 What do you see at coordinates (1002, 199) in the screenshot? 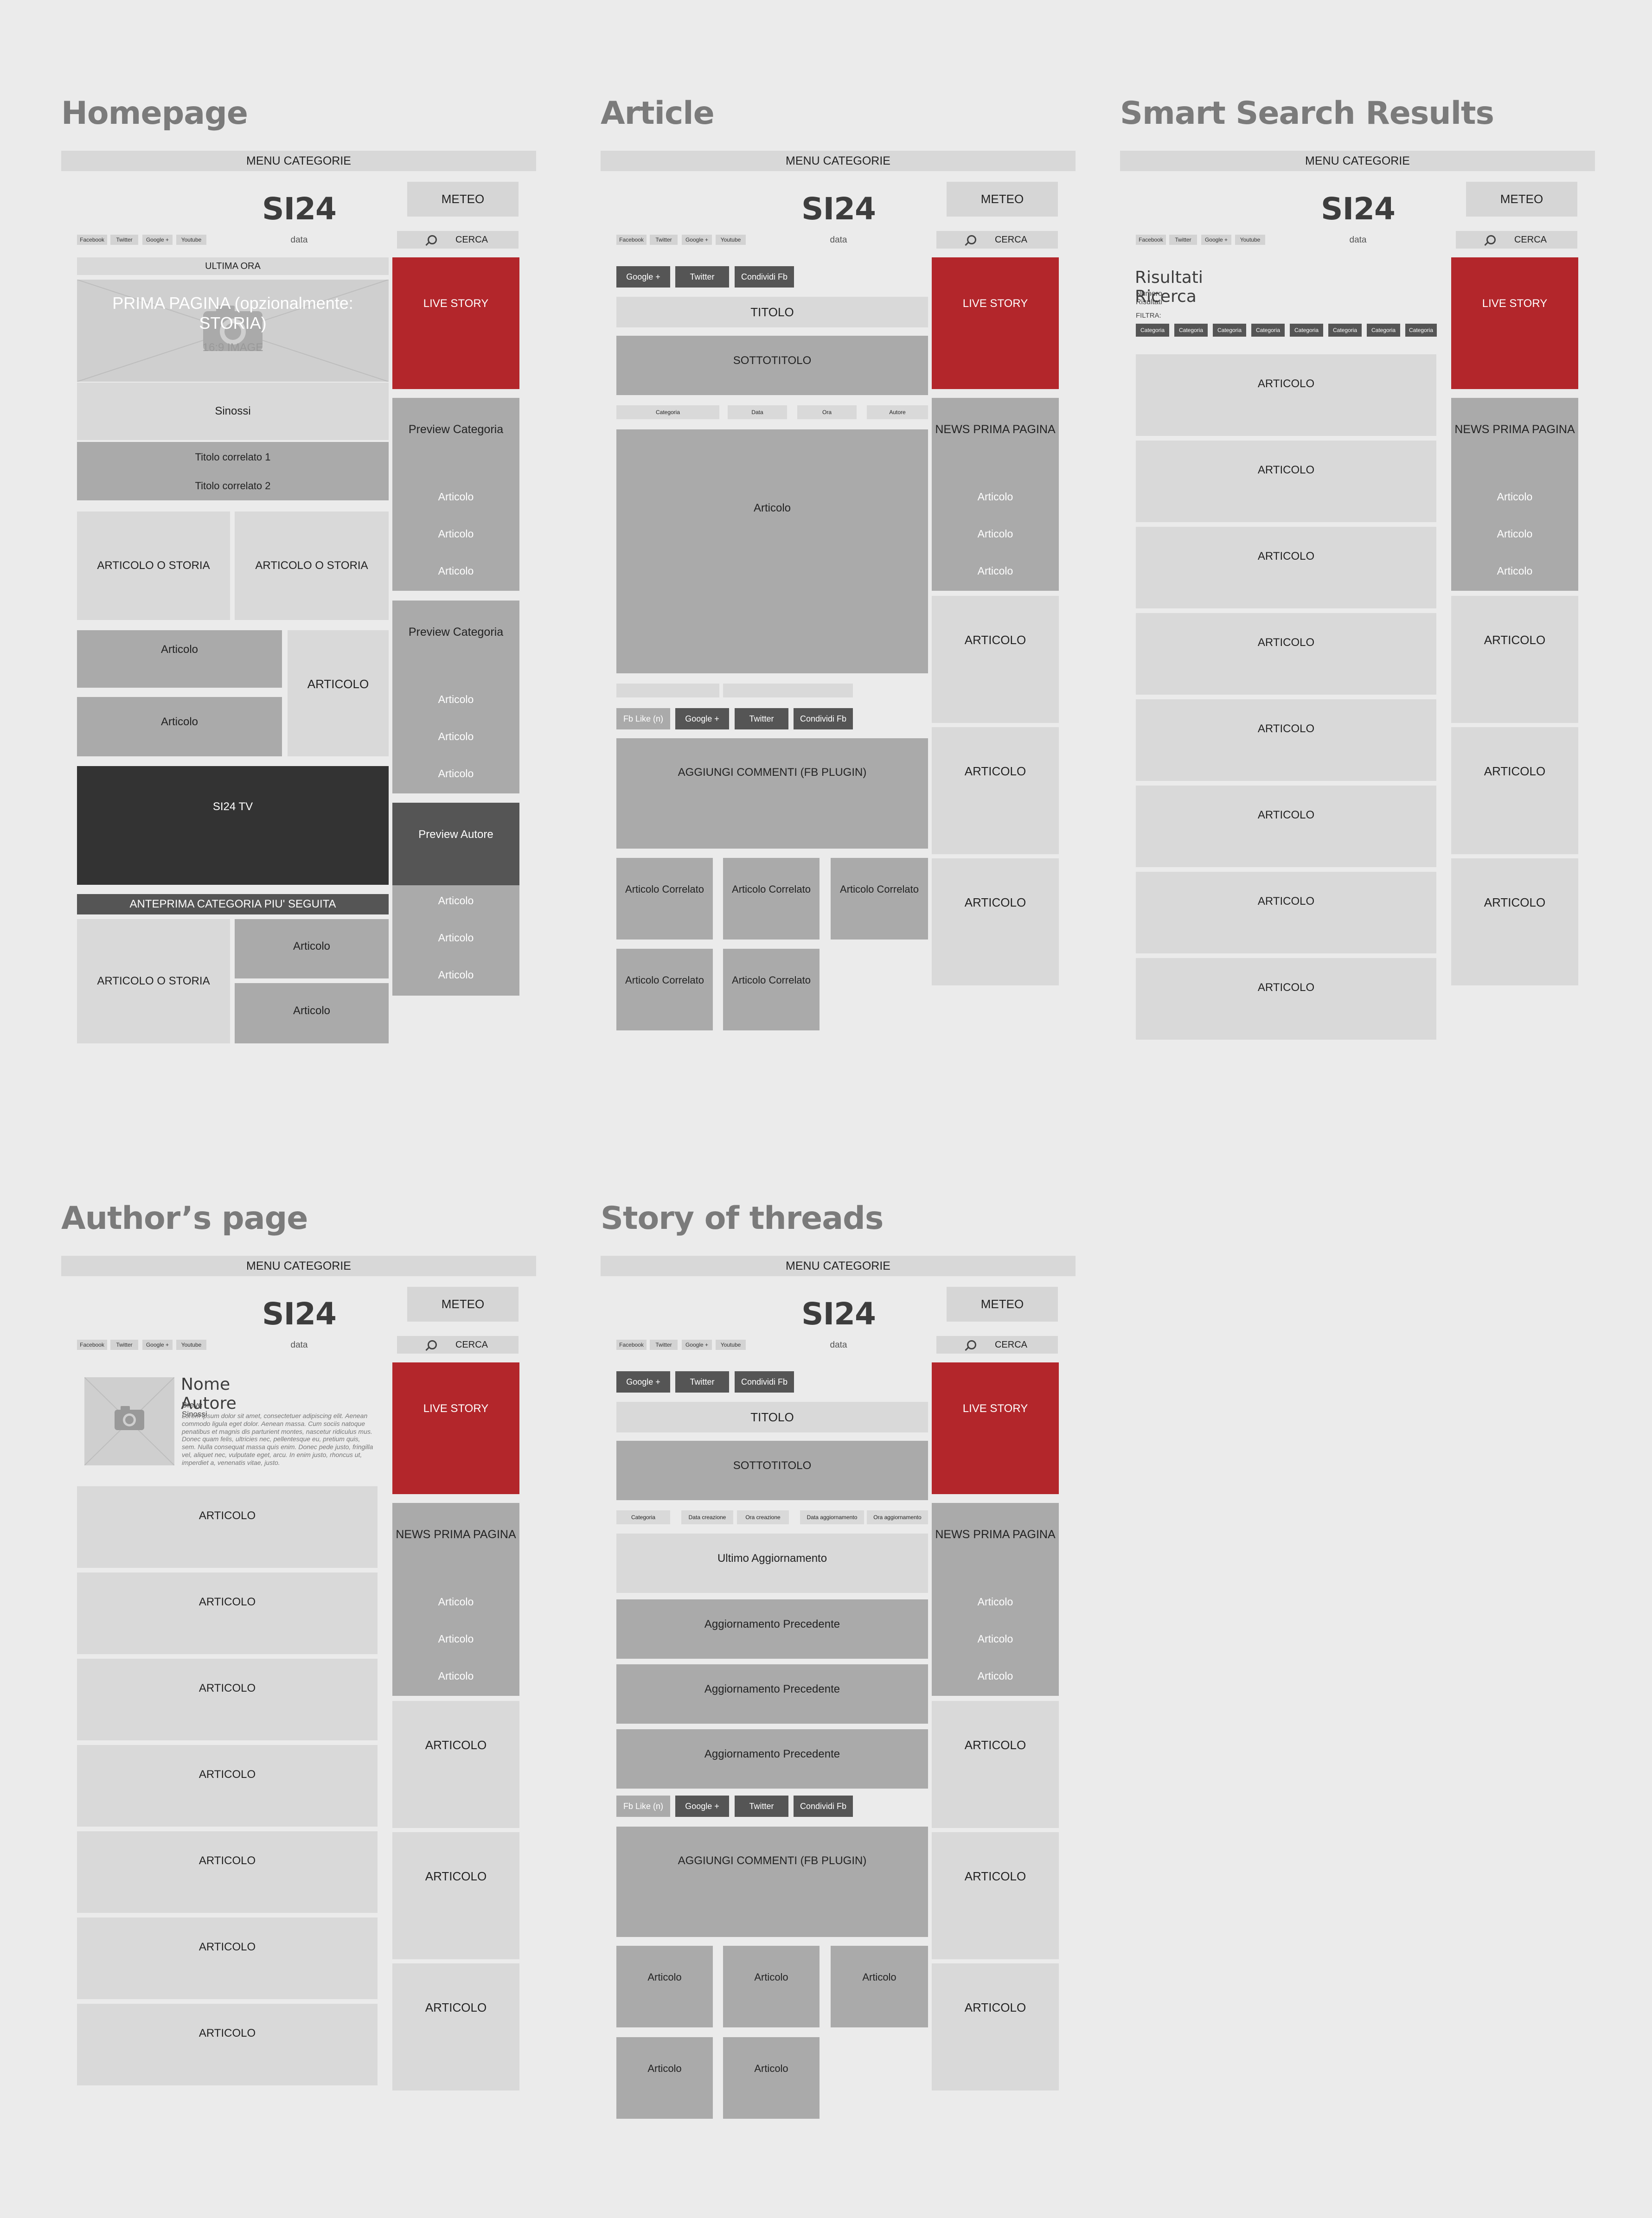
I see `meteo-widget: METEO` at bounding box center [1002, 199].